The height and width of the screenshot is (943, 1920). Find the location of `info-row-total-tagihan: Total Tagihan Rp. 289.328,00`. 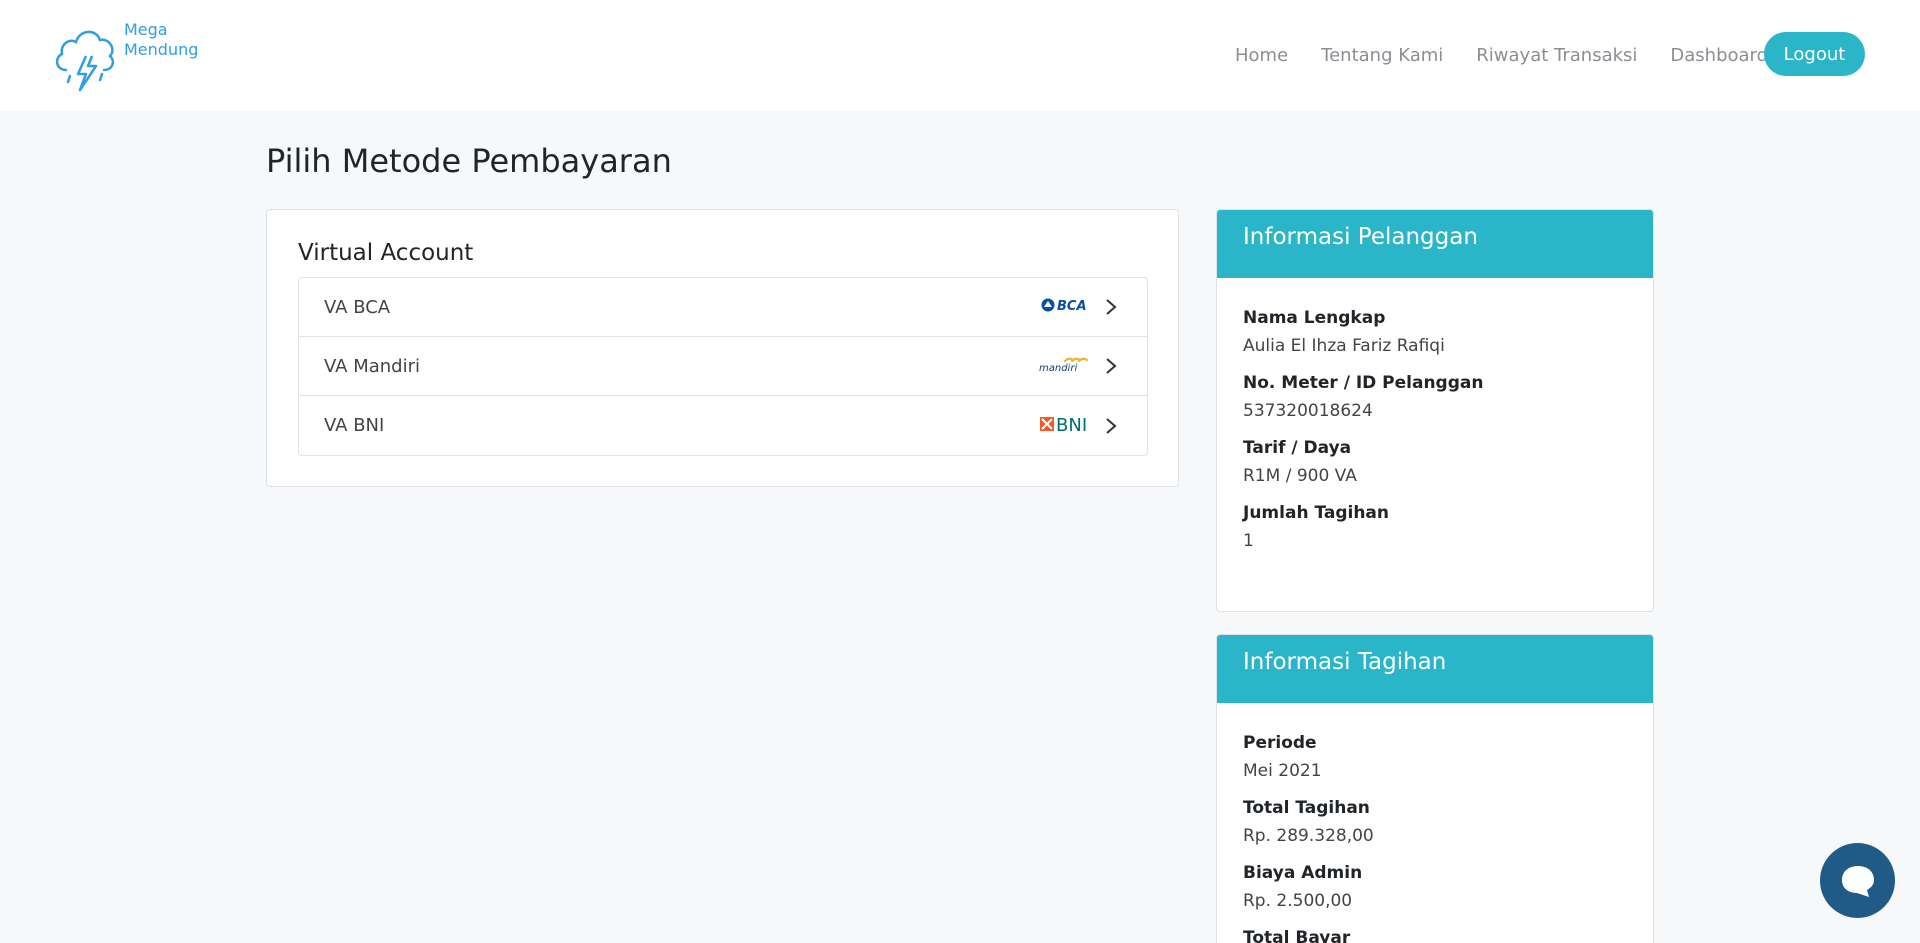

info-row-total-tagihan: Total Tagihan Rp. 289.328,00 is located at coordinates (1435, 822).